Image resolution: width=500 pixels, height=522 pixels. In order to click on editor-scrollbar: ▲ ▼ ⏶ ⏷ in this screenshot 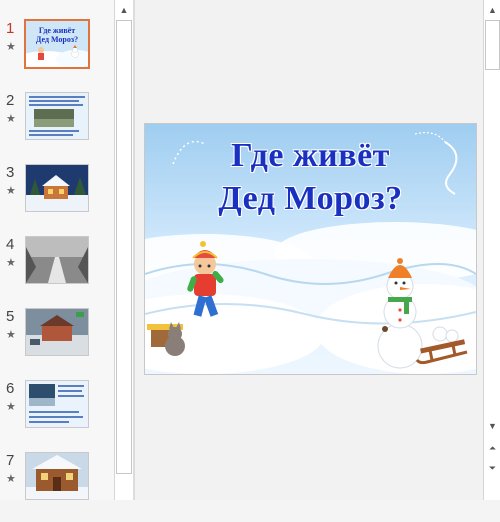, I will do `click(491, 250)`.